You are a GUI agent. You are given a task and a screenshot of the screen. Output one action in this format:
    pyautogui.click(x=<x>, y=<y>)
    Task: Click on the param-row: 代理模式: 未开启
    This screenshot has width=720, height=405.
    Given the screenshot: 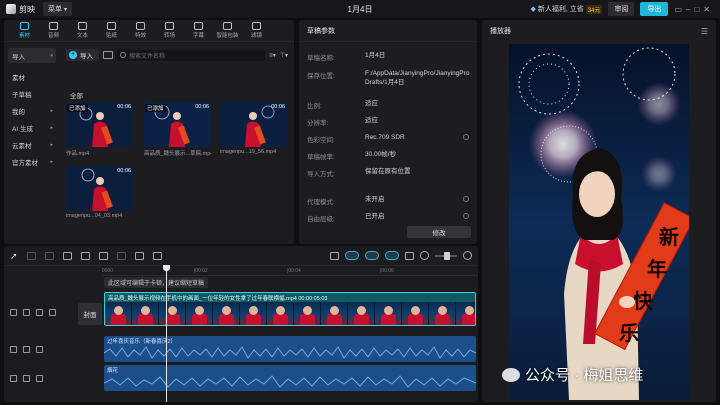 What is the action you would take?
    pyautogui.click(x=389, y=201)
    